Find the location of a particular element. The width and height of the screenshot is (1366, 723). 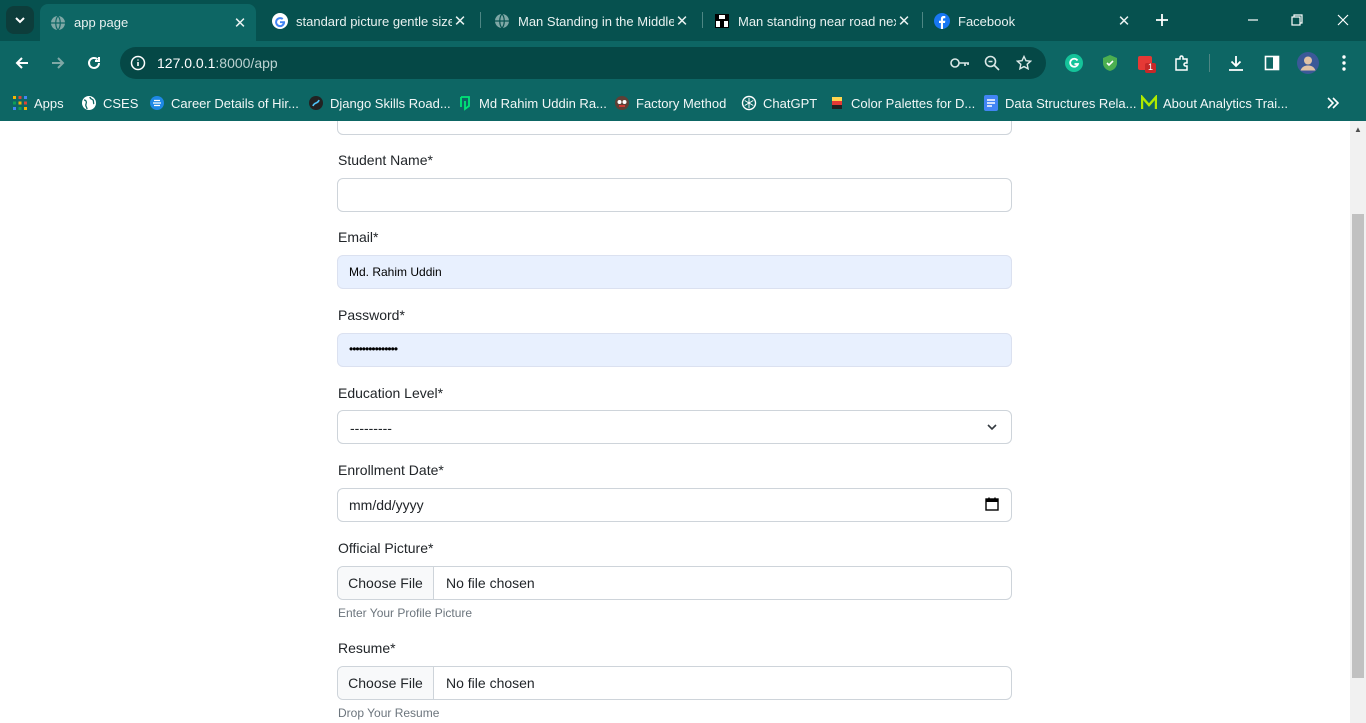

student-name-input is located at coordinates (674, 195).